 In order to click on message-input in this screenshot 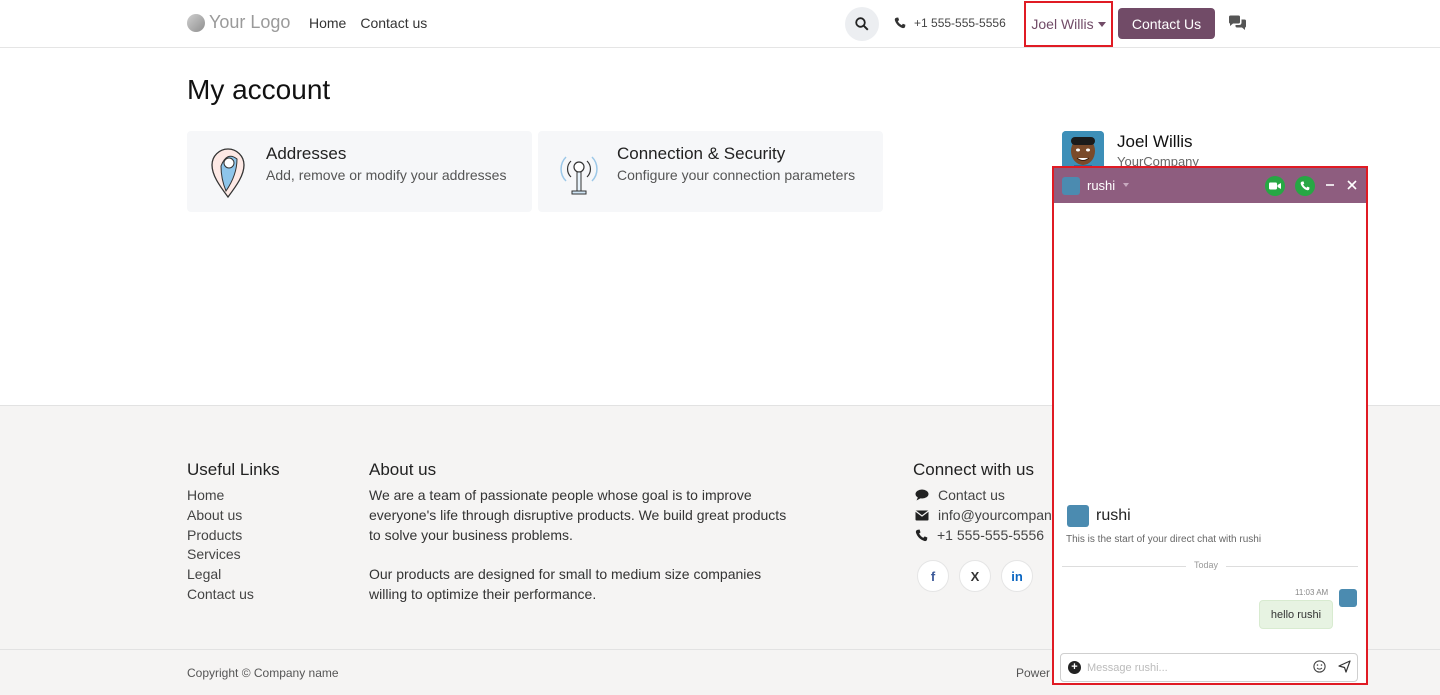, I will do `click(1197, 668)`.